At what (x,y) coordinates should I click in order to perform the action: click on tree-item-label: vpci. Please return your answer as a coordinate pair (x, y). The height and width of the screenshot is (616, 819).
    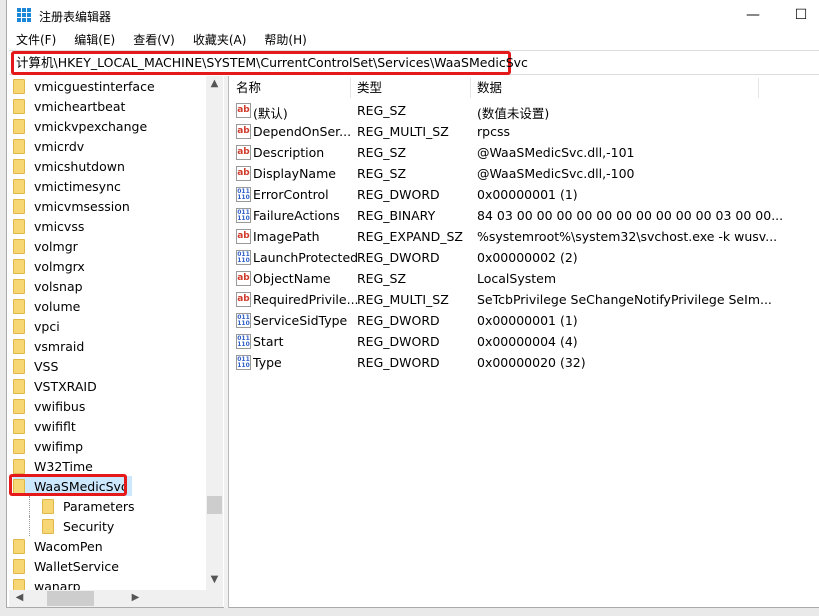
    Looking at the image, I should click on (47, 326).